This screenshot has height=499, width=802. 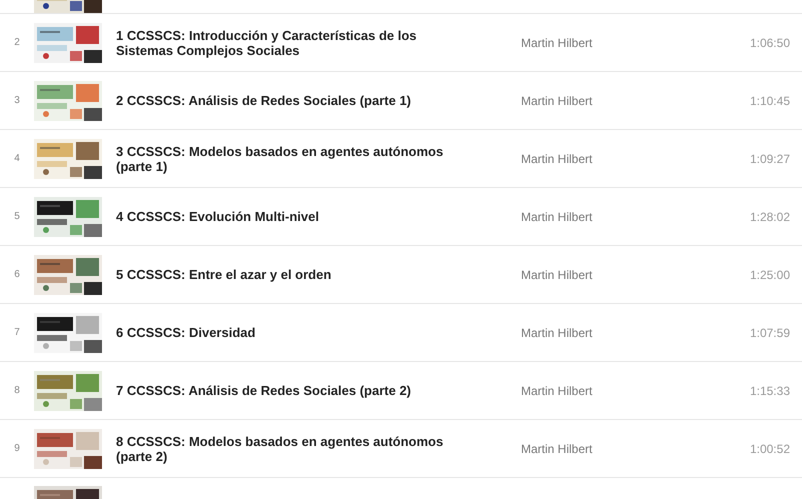 What do you see at coordinates (17, 449) in the screenshot?
I see `playlist-index: 9` at bounding box center [17, 449].